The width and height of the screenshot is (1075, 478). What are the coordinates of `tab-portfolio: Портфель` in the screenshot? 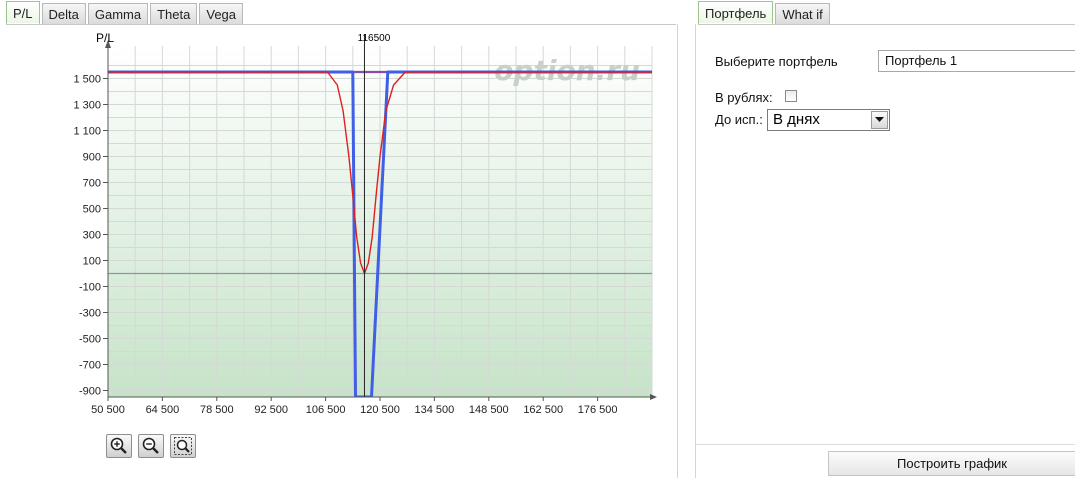 It's located at (736, 13).